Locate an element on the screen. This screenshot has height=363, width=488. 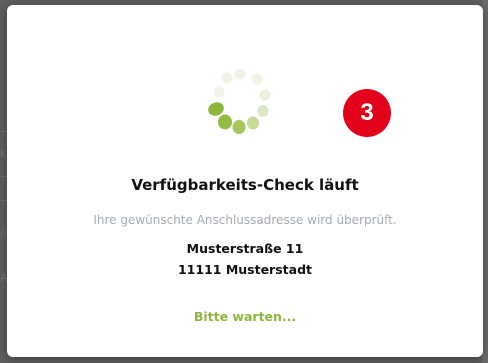
address-street: Musterstraße 11 is located at coordinates (245, 248).